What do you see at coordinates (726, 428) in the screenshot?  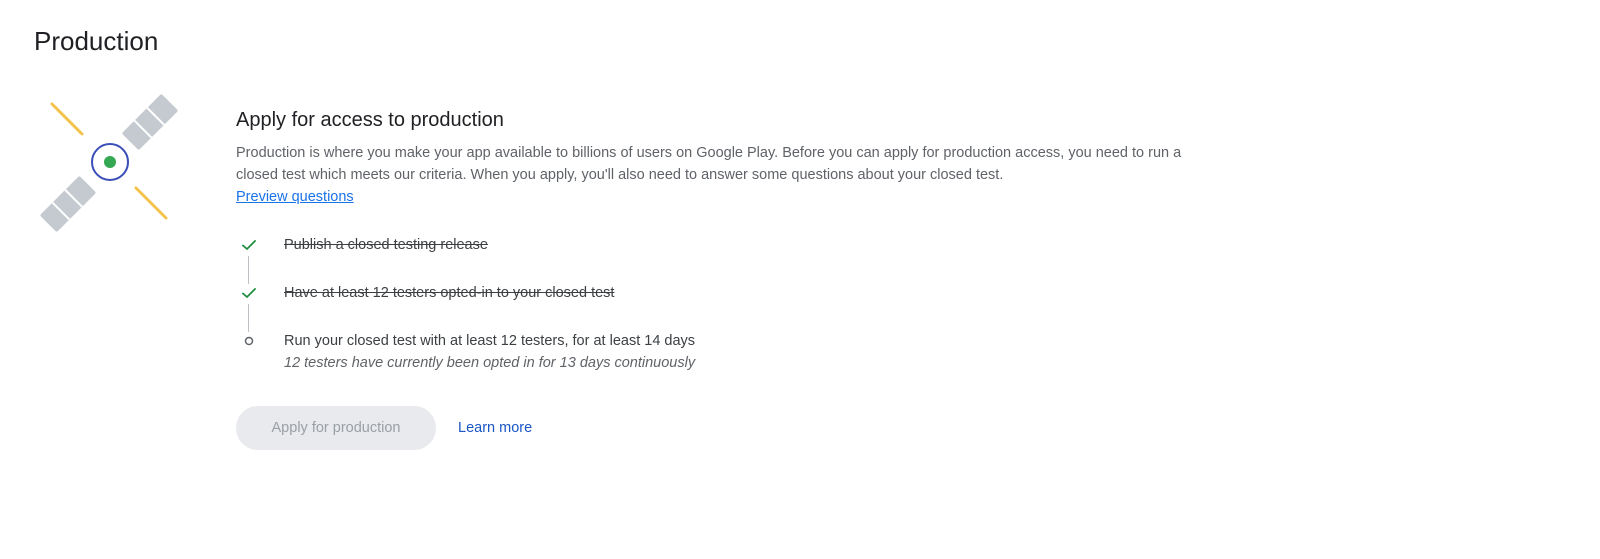 I see `action-row: Apply for production Learn more` at bounding box center [726, 428].